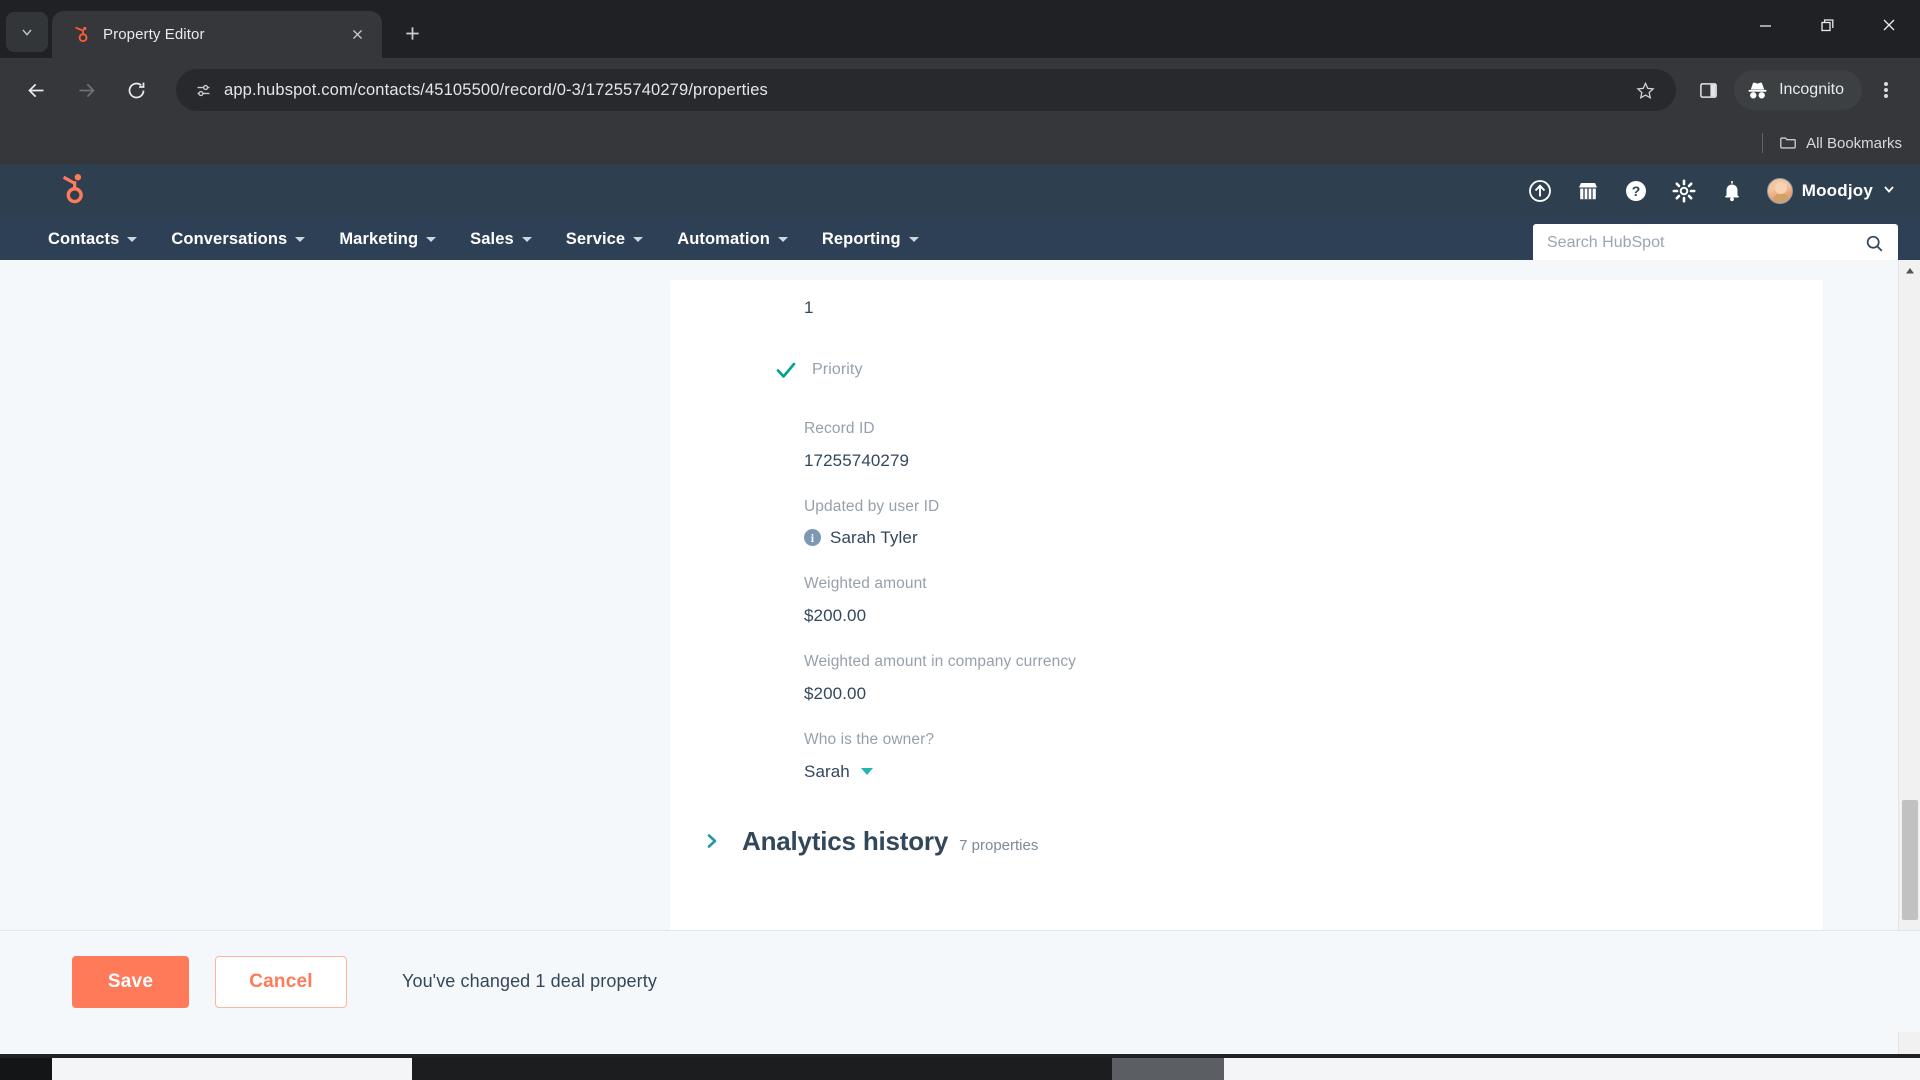 This screenshot has width=1920, height=1080. Describe the element at coordinates (960, 191) in the screenshot. I see `hubspot-topbar: ? Moodjoy` at that location.